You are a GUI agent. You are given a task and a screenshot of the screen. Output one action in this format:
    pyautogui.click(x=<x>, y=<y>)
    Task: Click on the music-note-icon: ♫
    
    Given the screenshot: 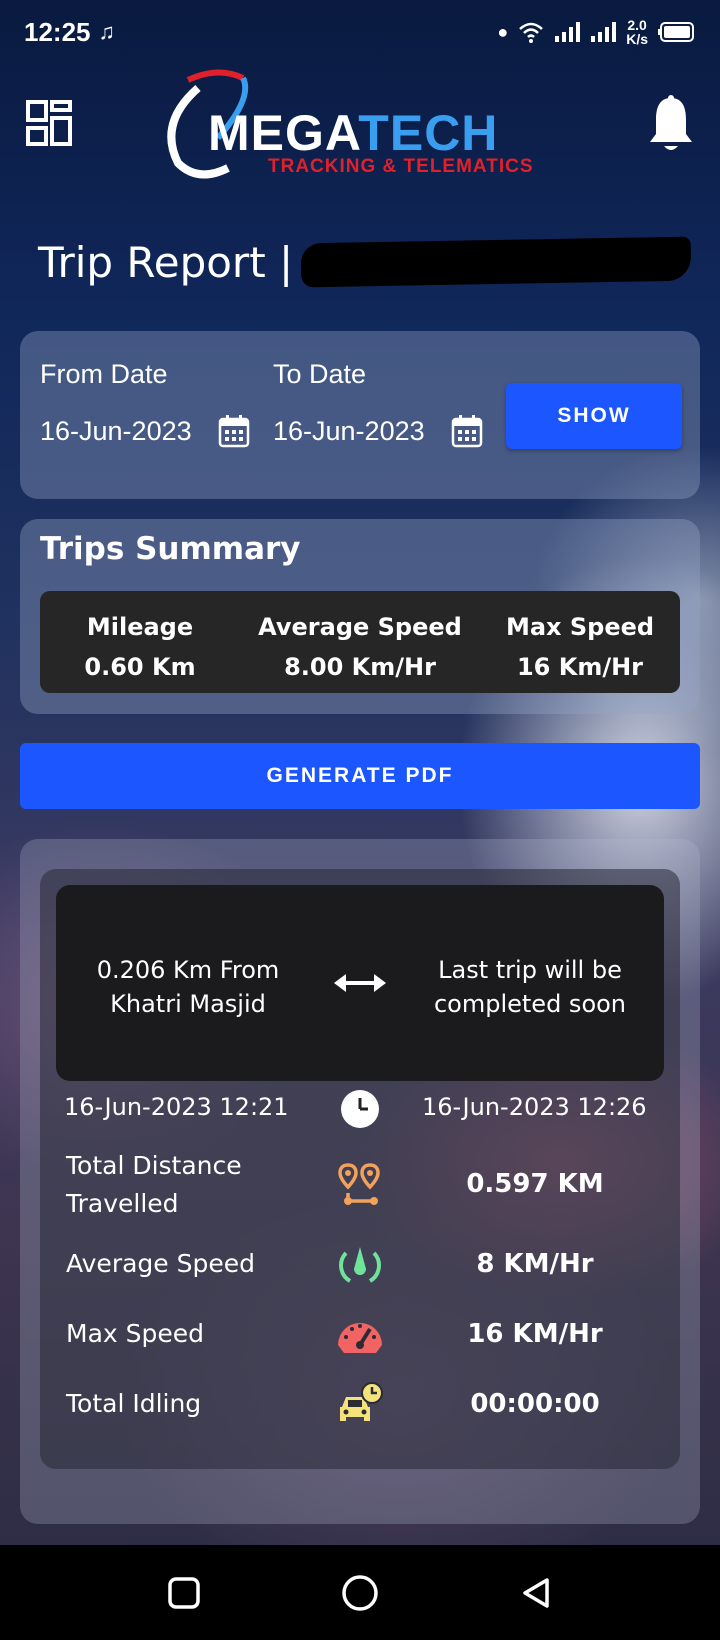 What is the action you would take?
    pyautogui.click(x=107, y=31)
    